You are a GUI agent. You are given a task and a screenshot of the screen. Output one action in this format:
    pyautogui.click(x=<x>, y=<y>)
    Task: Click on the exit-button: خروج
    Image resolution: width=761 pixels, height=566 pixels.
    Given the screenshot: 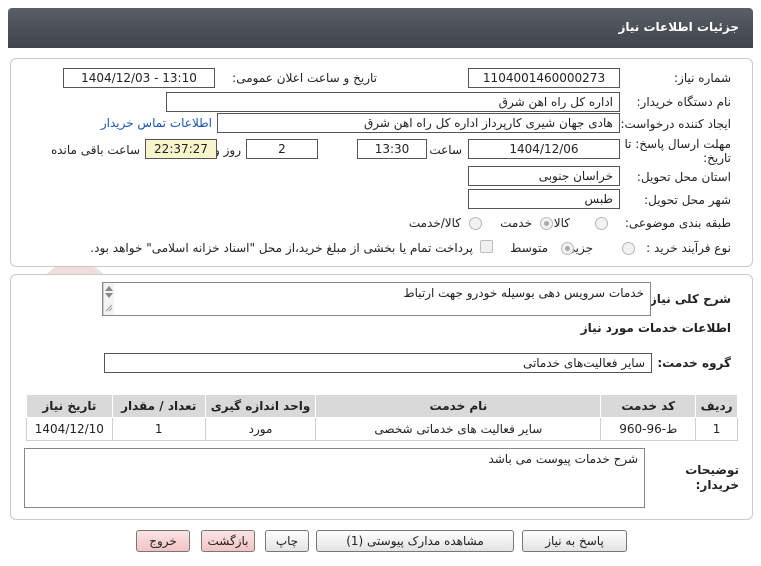 What is the action you would take?
    pyautogui.click(x=163, y=541)
    